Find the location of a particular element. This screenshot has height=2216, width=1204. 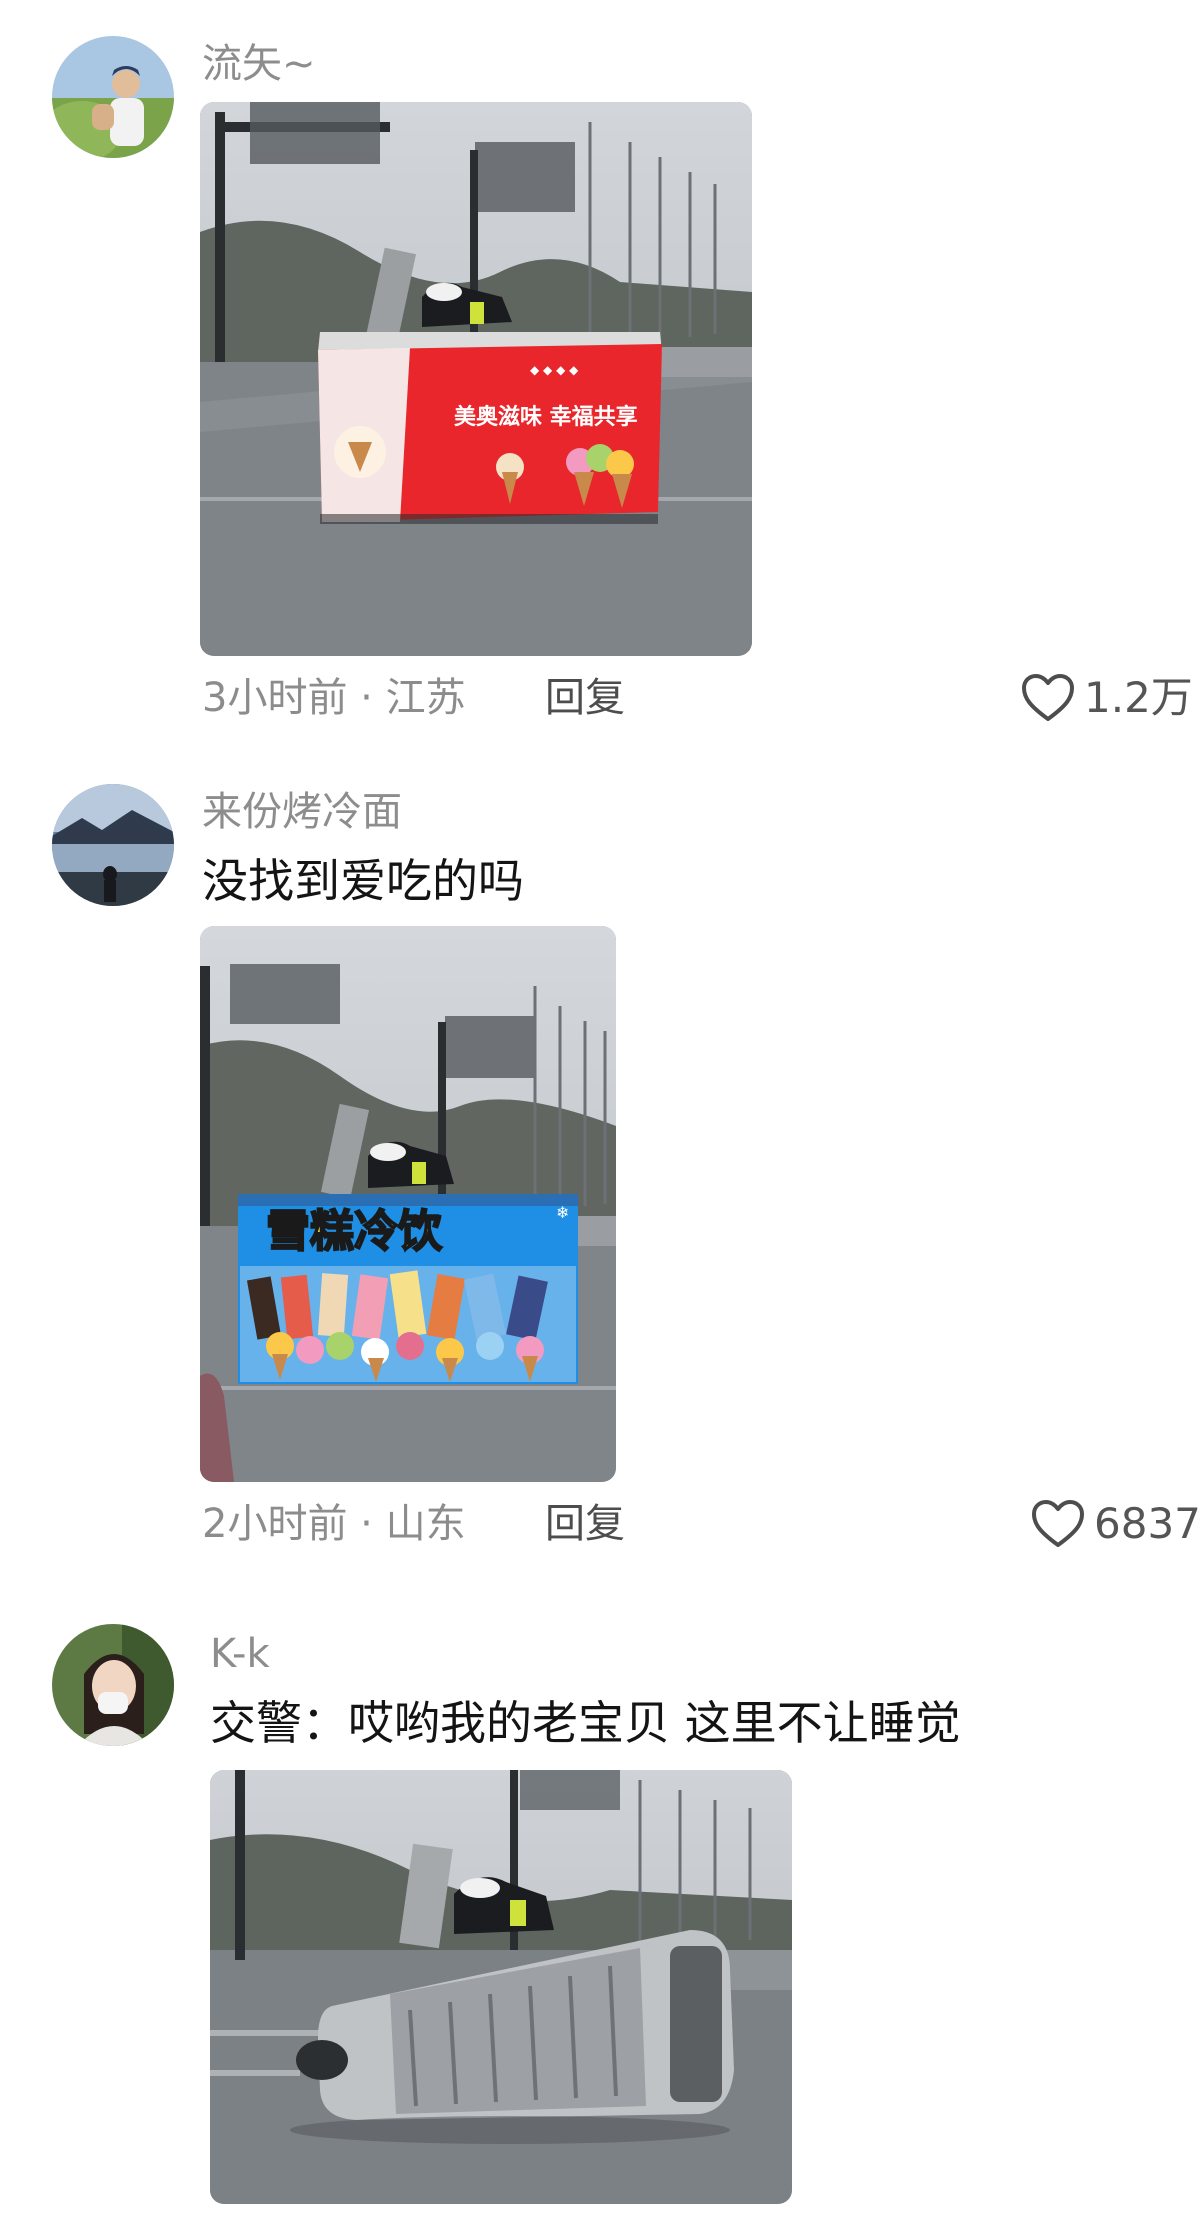

watermark-logo is located at coordinates (1105, 2198).